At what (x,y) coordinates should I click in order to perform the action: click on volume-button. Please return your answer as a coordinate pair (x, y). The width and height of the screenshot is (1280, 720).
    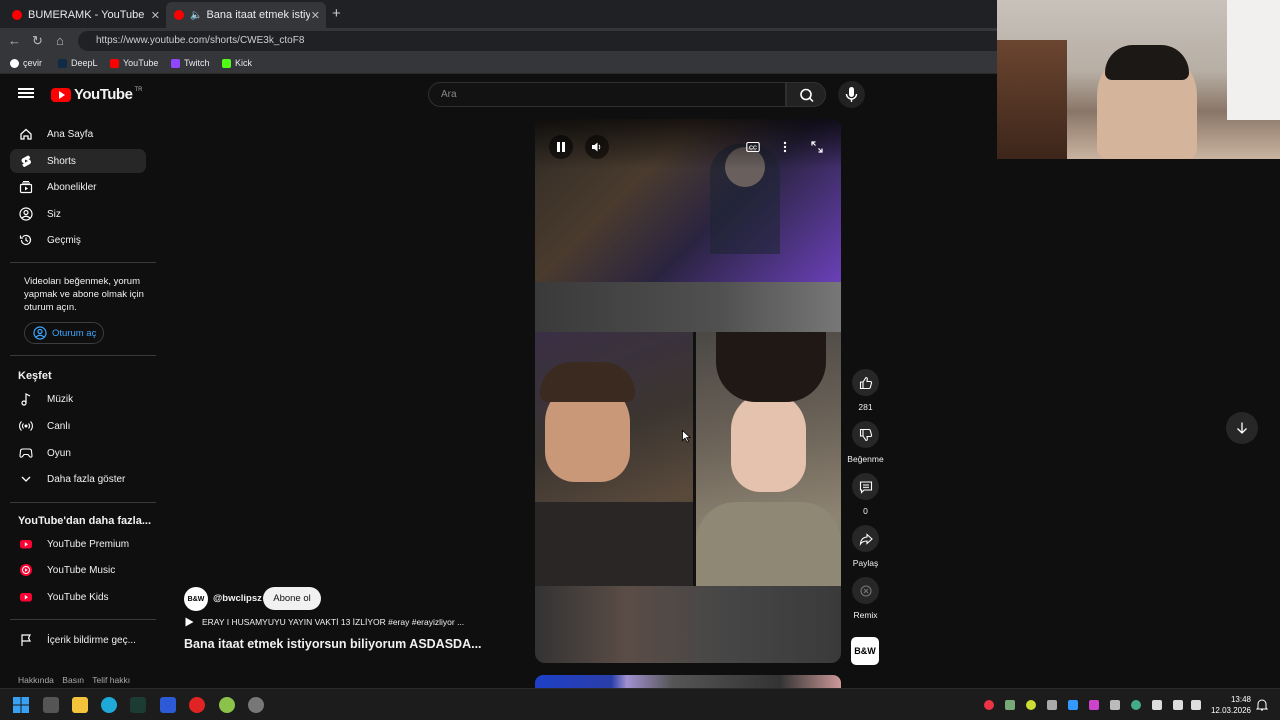
    Looking at the image, I should click on (597, 147).